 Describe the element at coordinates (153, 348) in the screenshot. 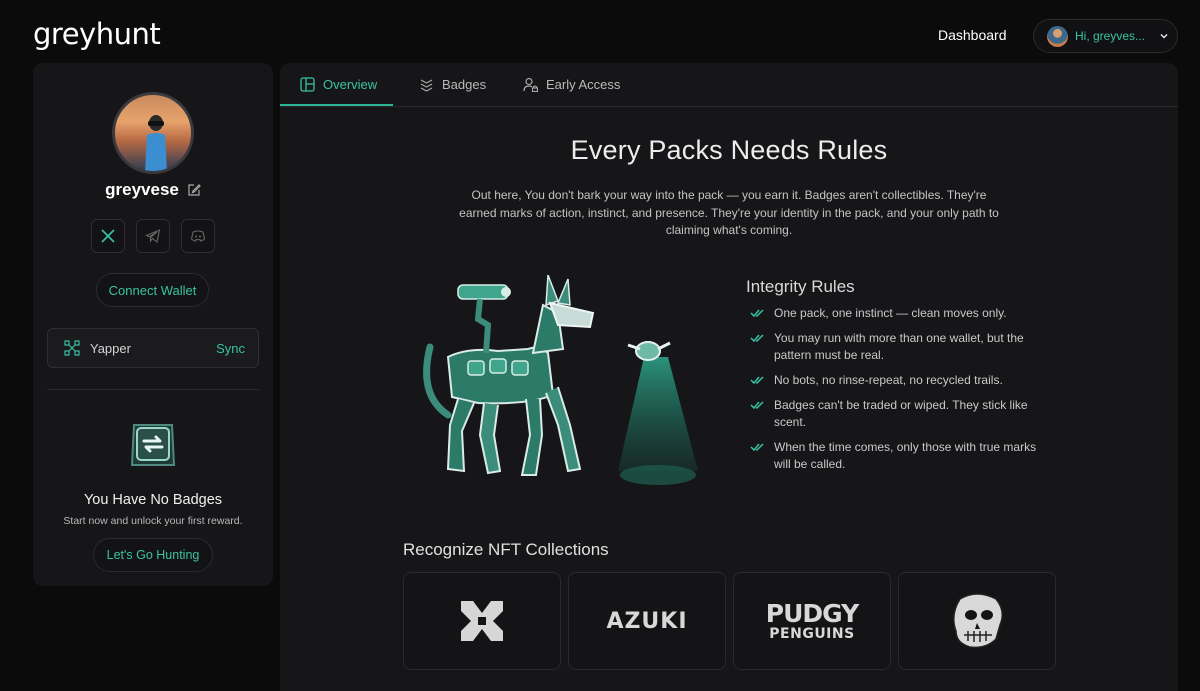

I see `yapper-connection: Yapper Sync` at that location.